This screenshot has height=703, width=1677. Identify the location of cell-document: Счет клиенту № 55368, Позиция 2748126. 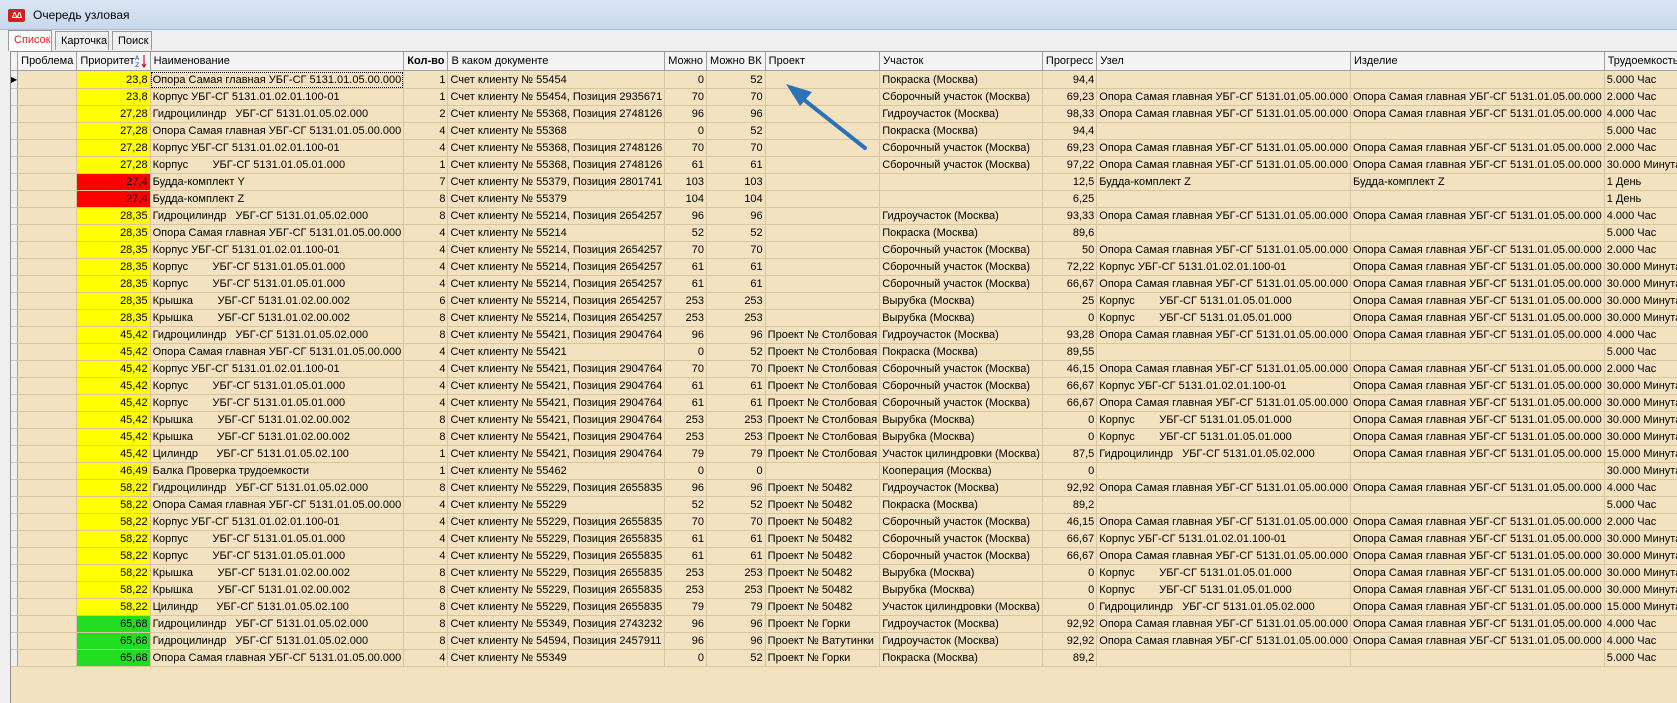
(556, 148).